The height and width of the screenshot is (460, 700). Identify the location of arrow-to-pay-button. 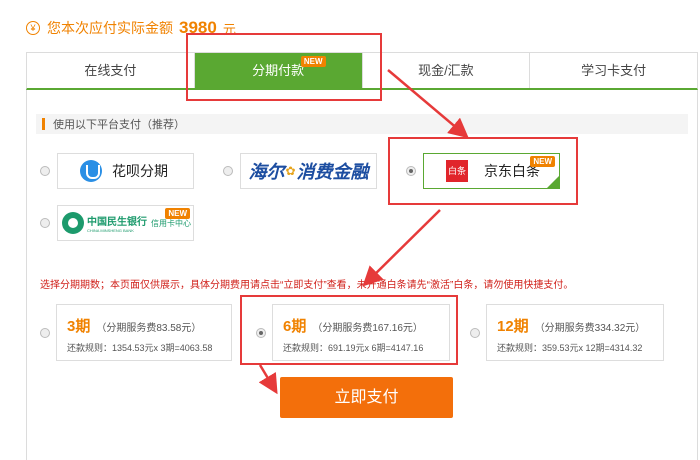
(268, 379).